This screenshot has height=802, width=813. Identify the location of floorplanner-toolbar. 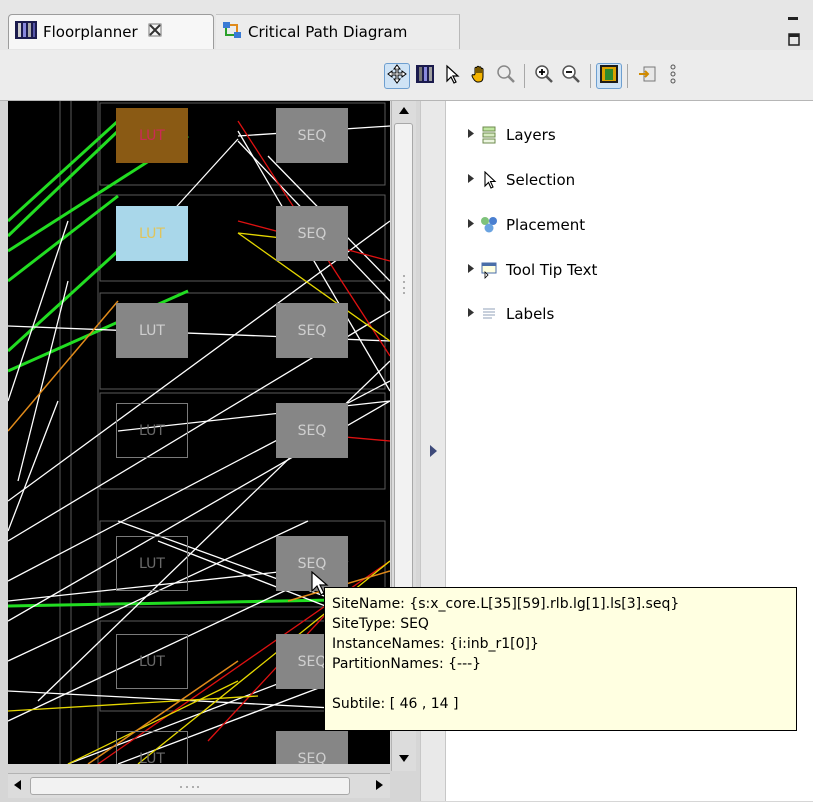
(406, 75).